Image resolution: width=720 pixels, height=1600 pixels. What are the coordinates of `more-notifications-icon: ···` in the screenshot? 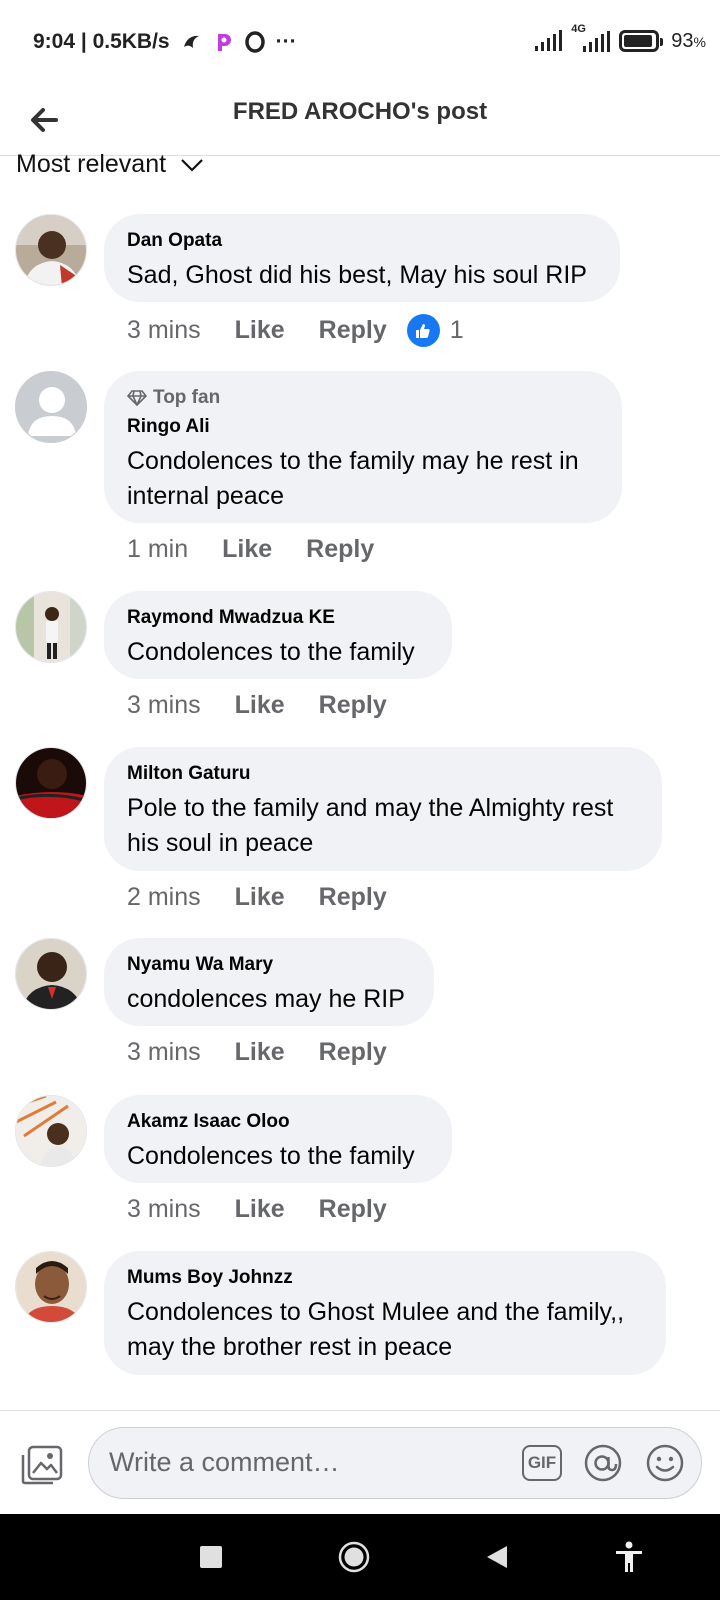 It's located at (286, 41).